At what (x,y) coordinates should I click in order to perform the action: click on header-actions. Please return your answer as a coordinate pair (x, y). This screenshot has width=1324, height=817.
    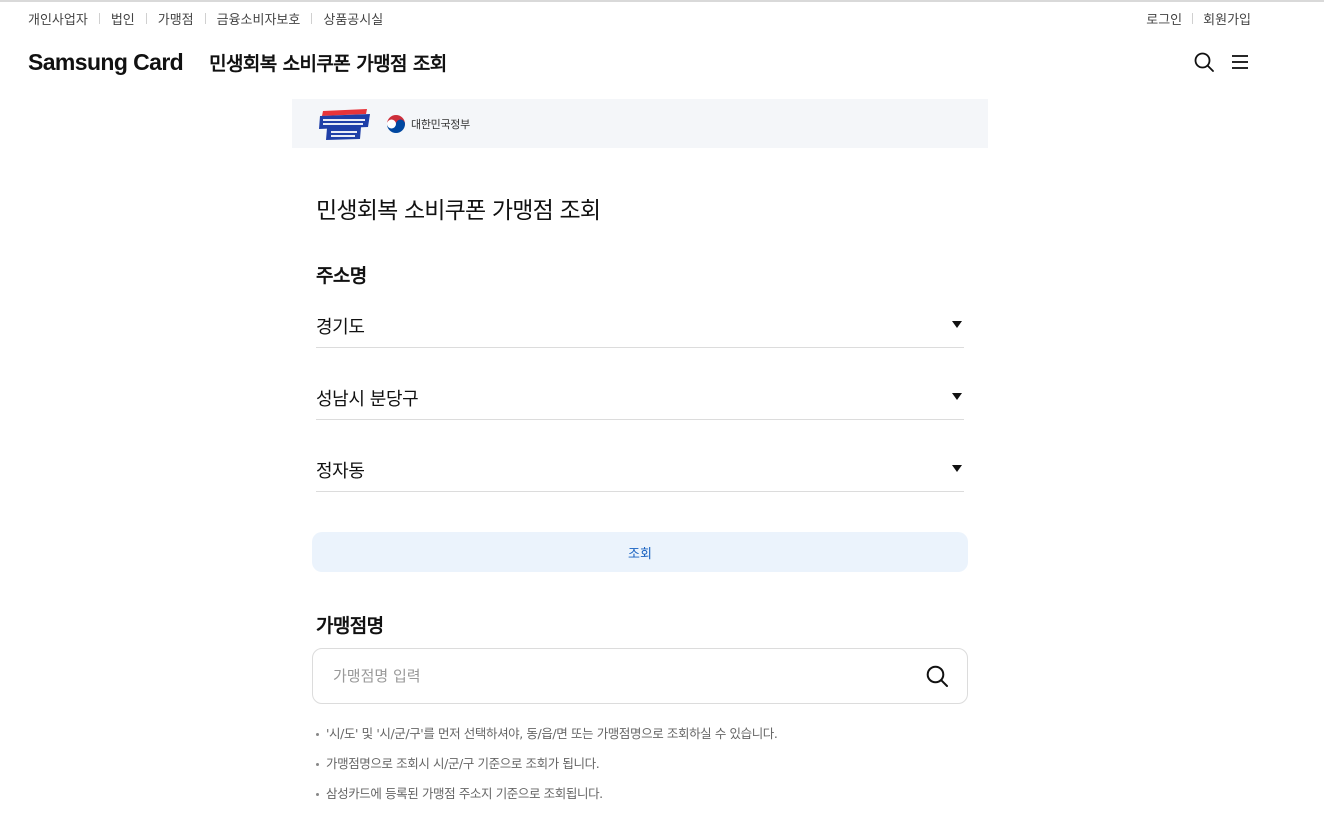
    Looking at the image, I should click on (1222, 62).